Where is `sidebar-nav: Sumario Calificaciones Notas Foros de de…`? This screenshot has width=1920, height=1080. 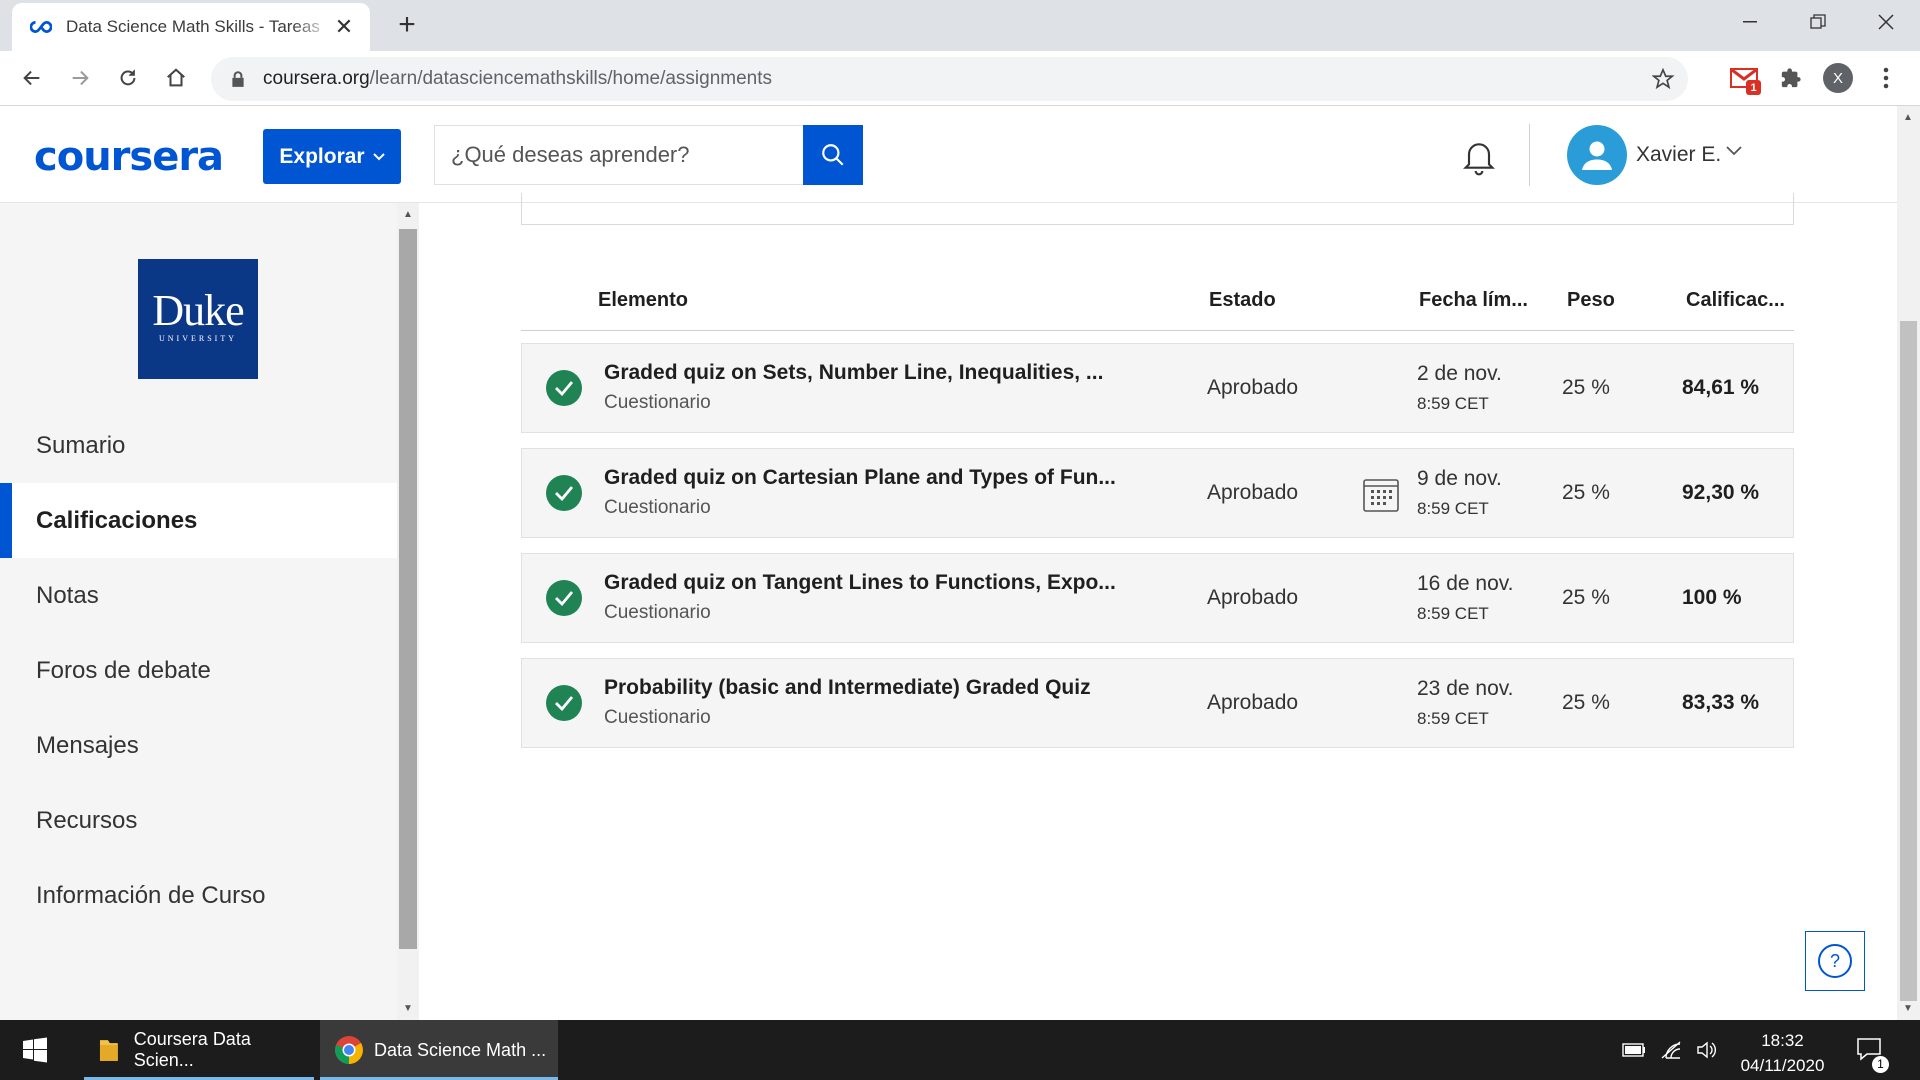 sidebar-nav: Sumario Calificaciones Notas Foros de de… is located at coordinates (198, 670).